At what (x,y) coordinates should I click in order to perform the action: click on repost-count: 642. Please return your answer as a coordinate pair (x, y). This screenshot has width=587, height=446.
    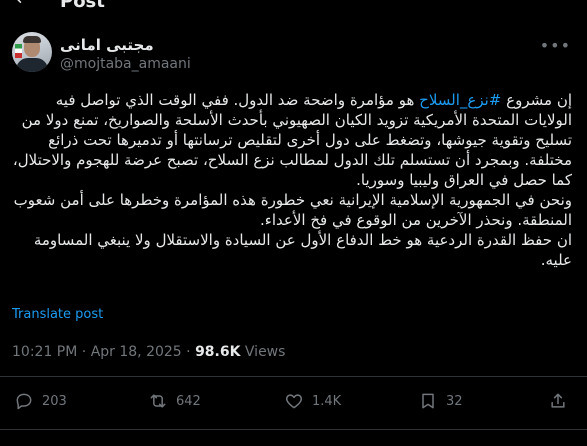
    Looking at the image, I should click on (188, 401).